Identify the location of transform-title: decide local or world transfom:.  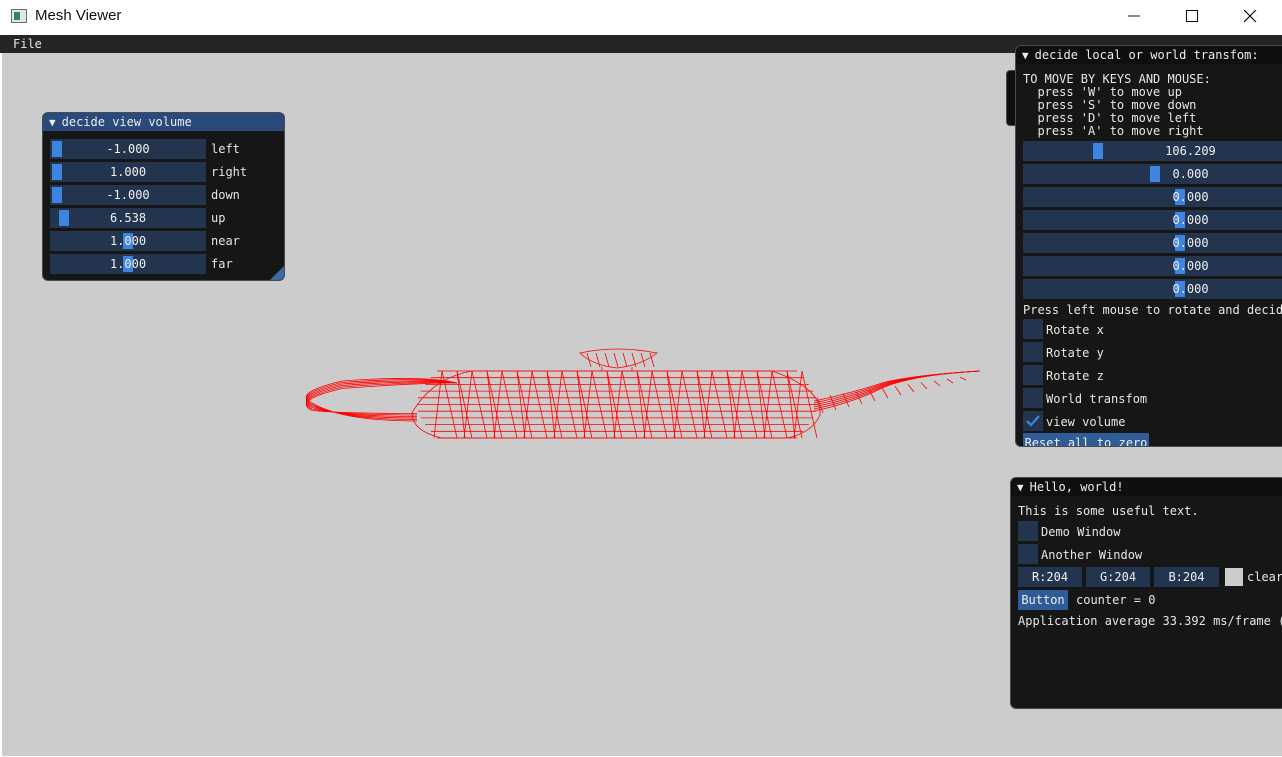
(1146, 55).